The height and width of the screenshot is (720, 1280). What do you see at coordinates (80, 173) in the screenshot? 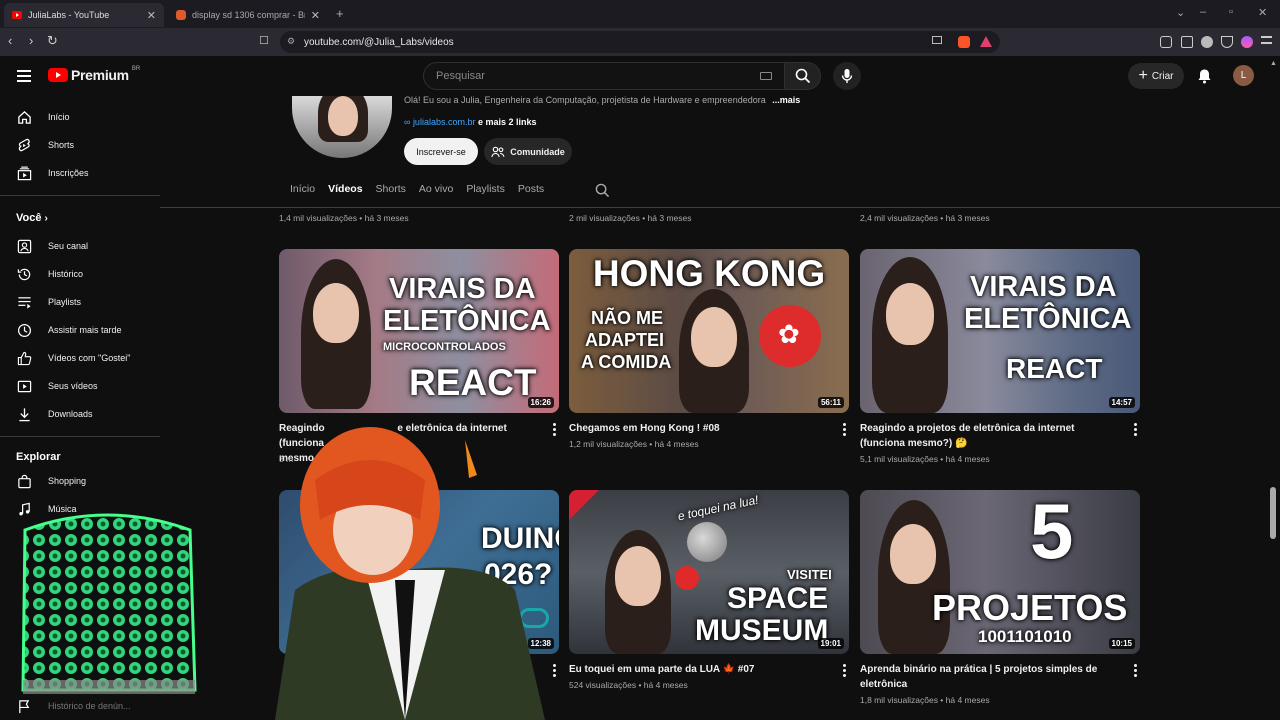
I see `sidebar-item-inscricoes: Inscrições` at bounding box center [80, 173].